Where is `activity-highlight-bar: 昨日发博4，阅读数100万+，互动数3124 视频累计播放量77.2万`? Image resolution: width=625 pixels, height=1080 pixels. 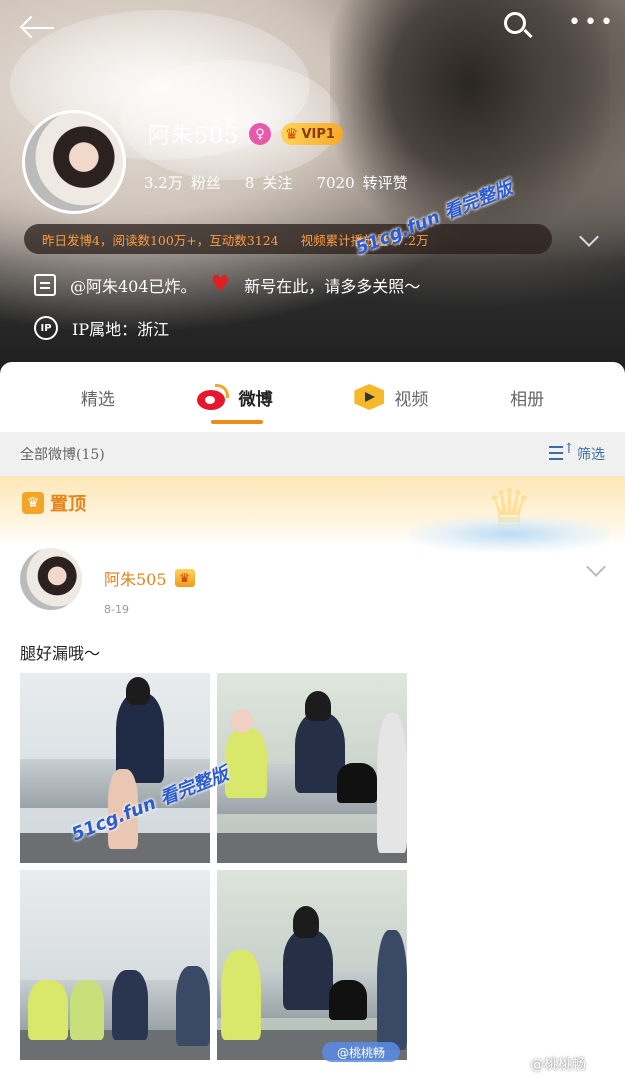 activity-highlight-bar: 昨日发博4，阅读数100万+，互动数3124 视频累计播放量77.2万 is located at coordinates (288, 239).